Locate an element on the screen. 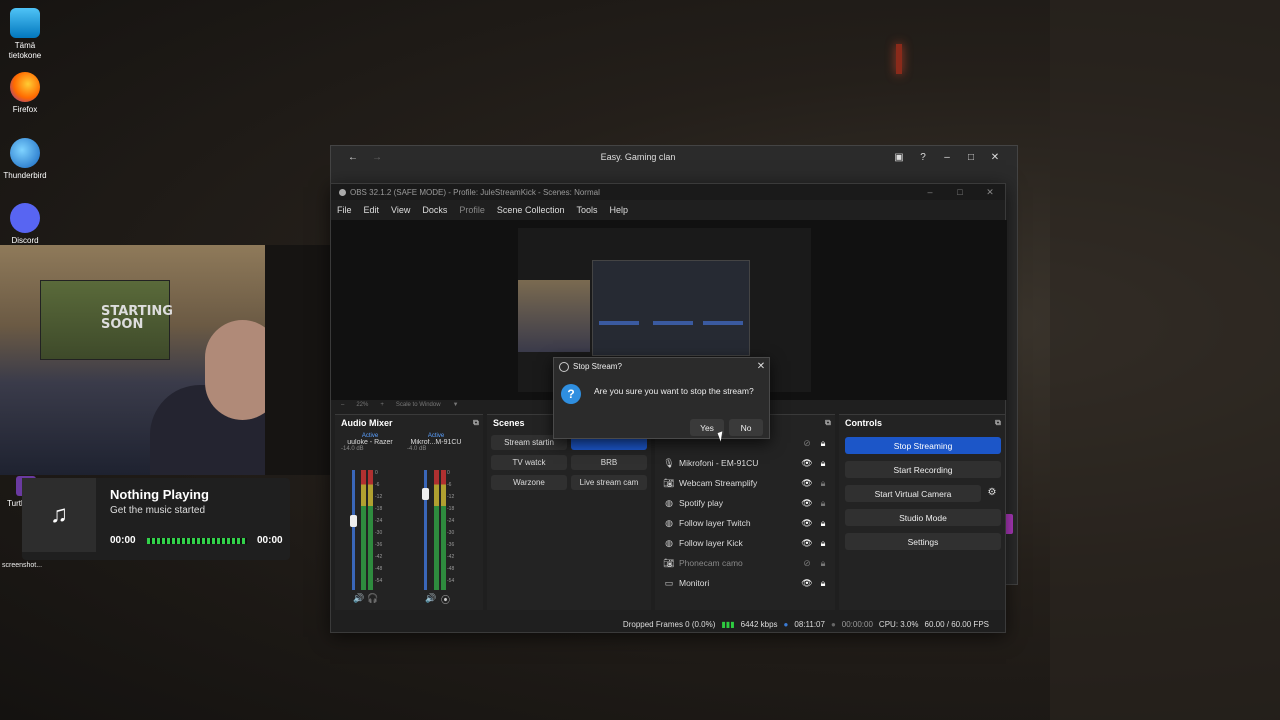 The image size is (1280, 720). pip-icon: ▣ is located at coordinates (899, 157).